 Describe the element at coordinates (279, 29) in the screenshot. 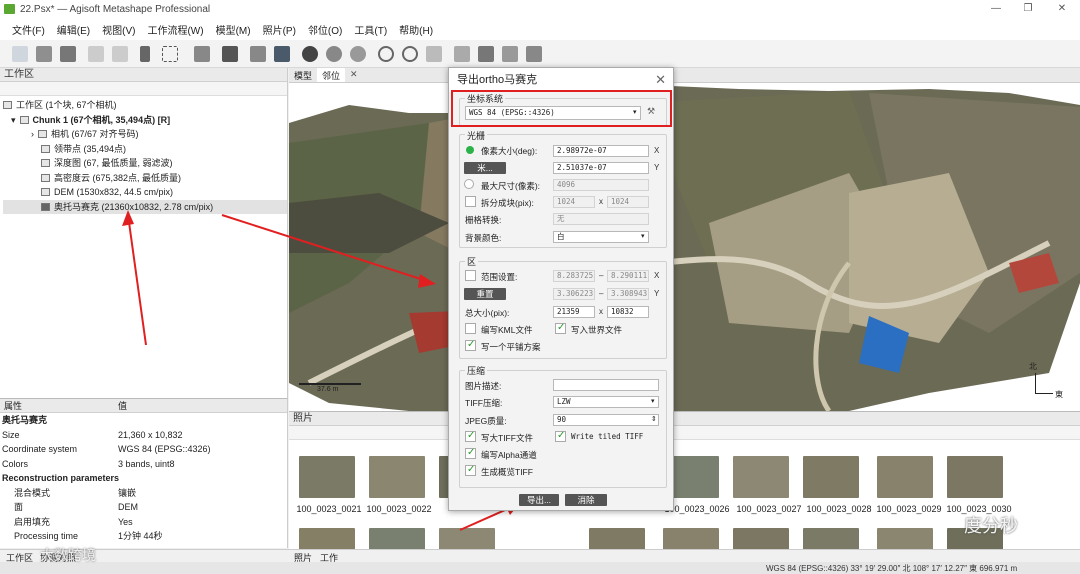

I see `menu-photo: 照片(P)` at that location.